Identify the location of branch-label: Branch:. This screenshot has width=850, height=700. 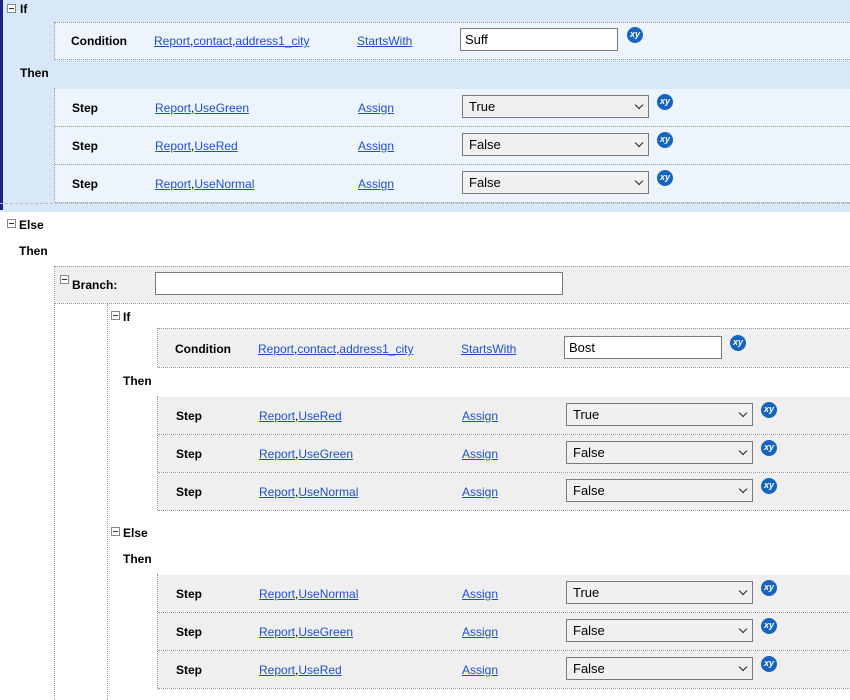
(95, 285).